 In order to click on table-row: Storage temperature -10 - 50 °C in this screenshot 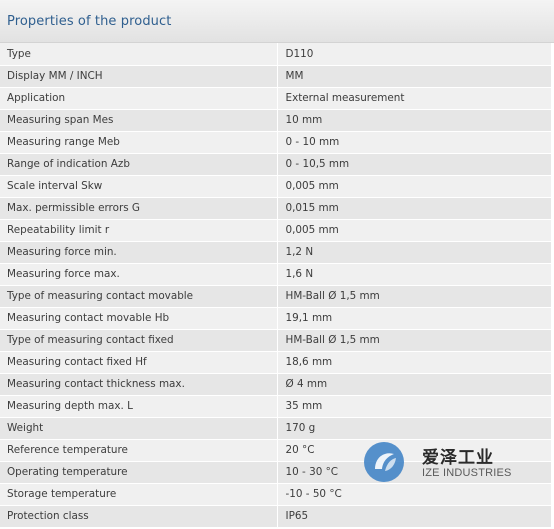, I will do `click(275, 494)`.